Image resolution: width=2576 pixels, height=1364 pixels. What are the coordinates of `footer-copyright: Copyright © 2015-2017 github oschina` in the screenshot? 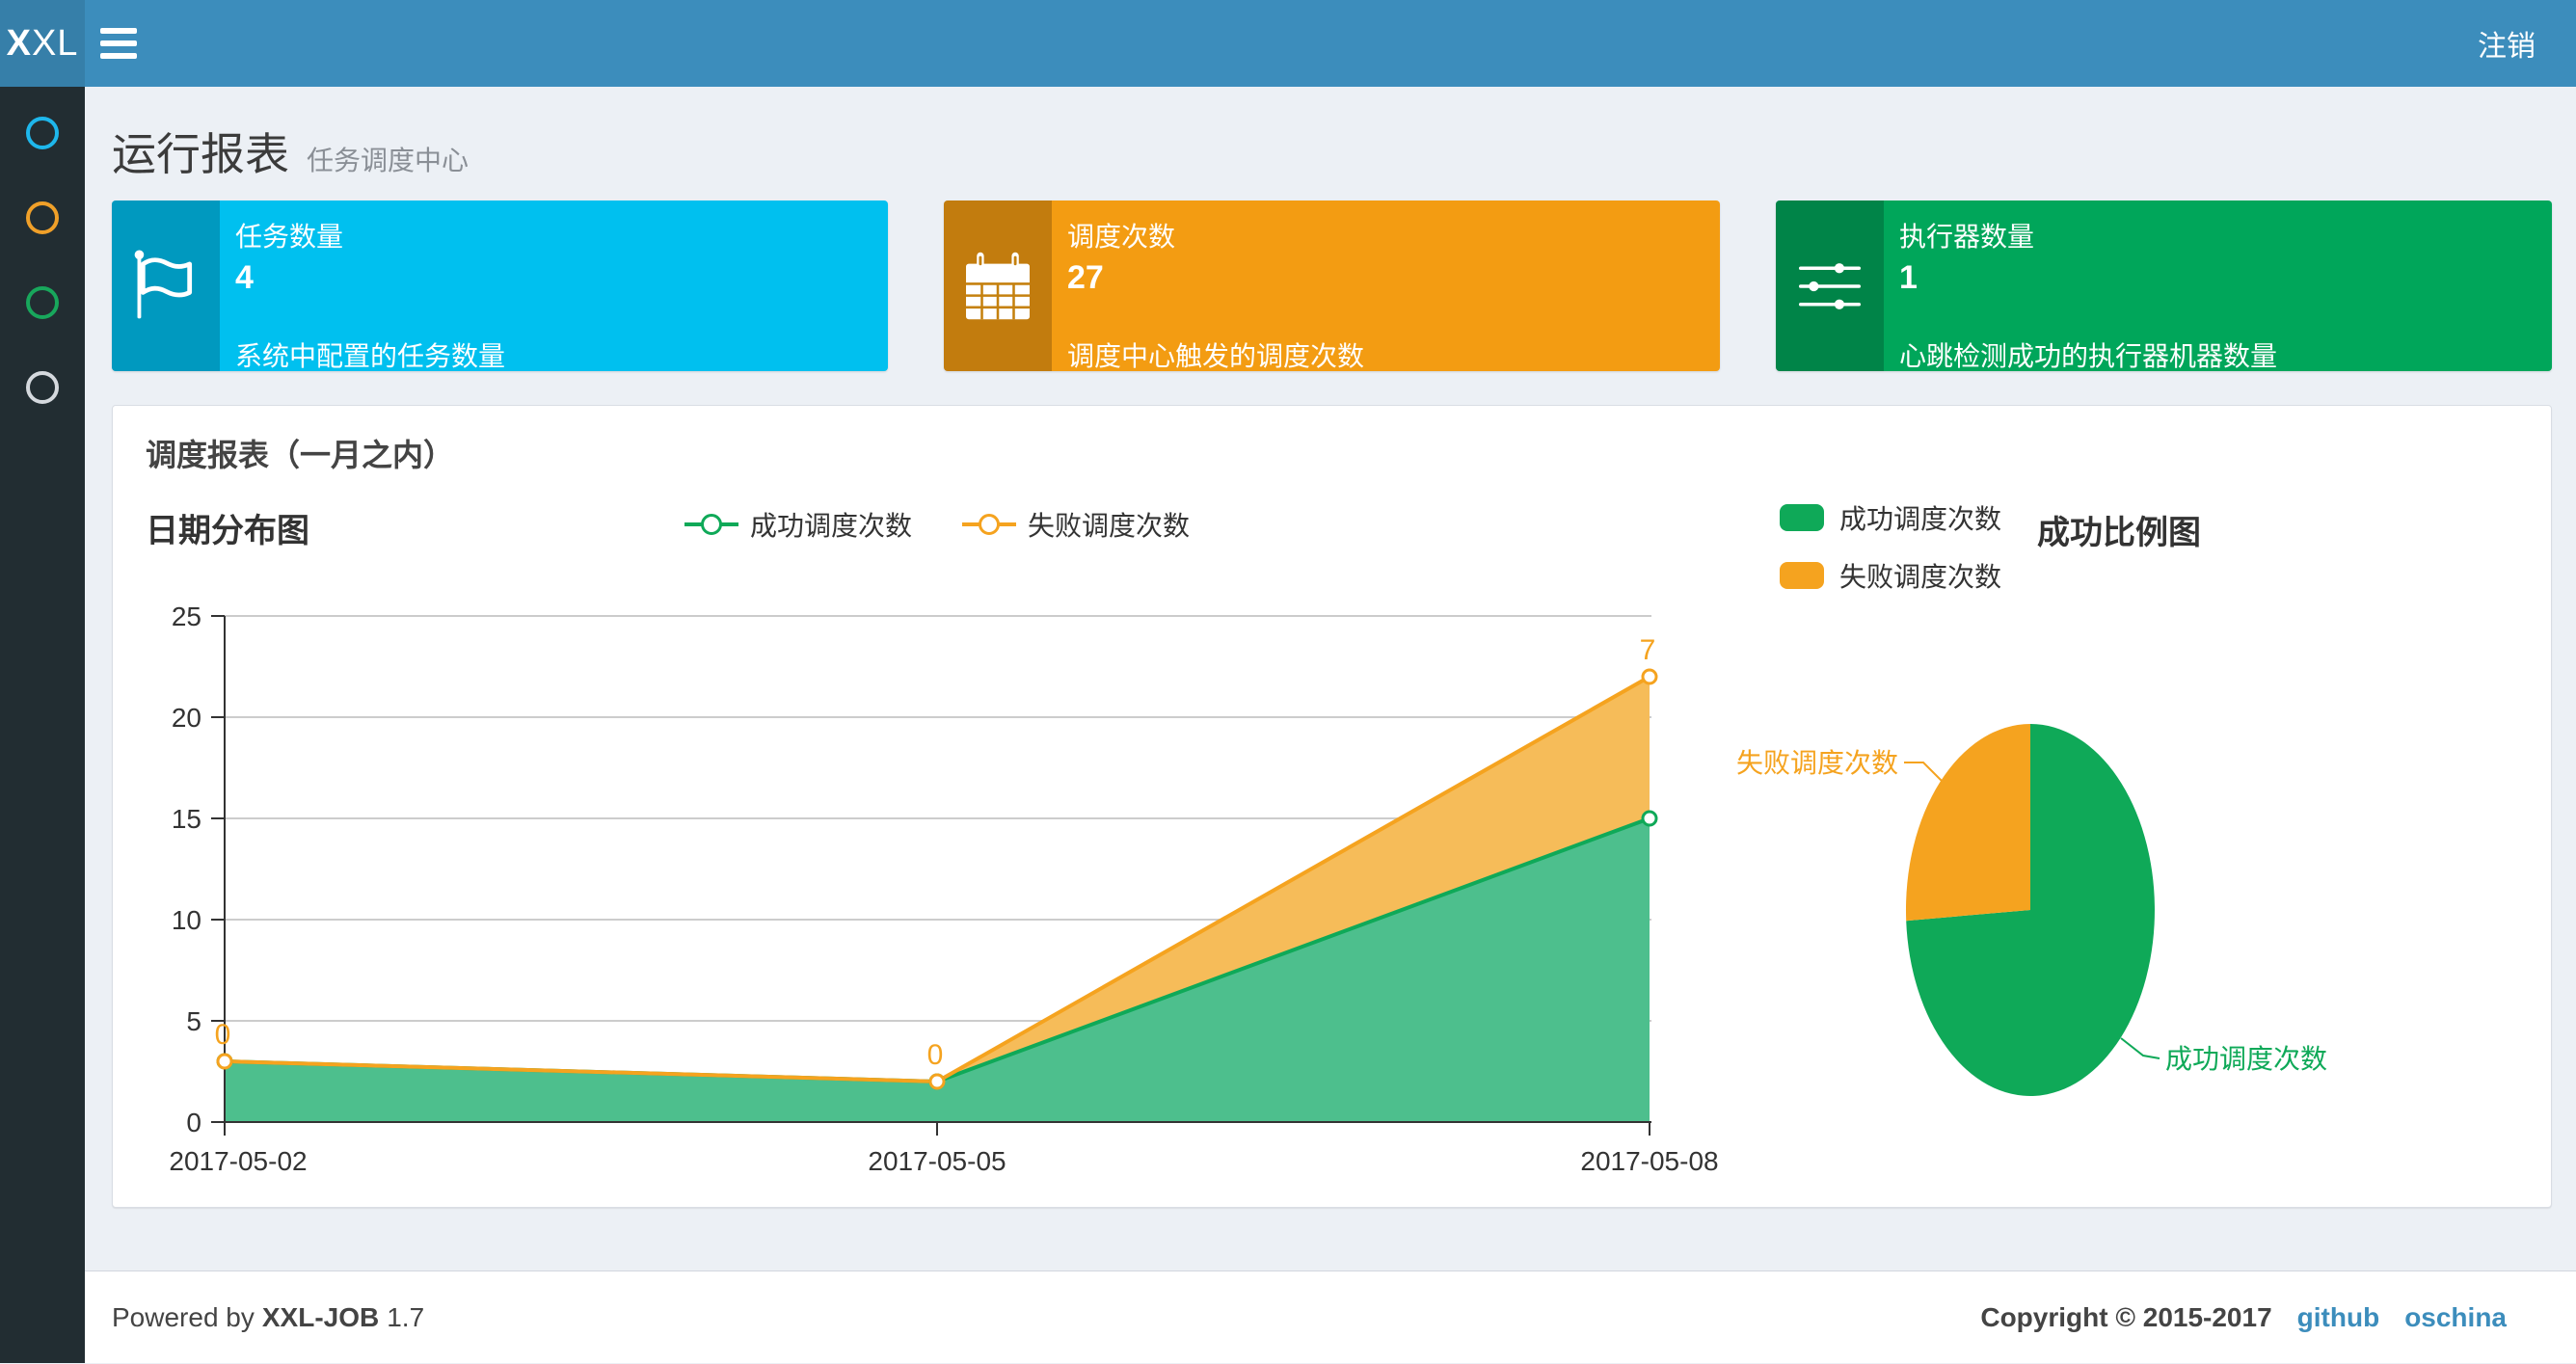 It's located at (2243, 1317).